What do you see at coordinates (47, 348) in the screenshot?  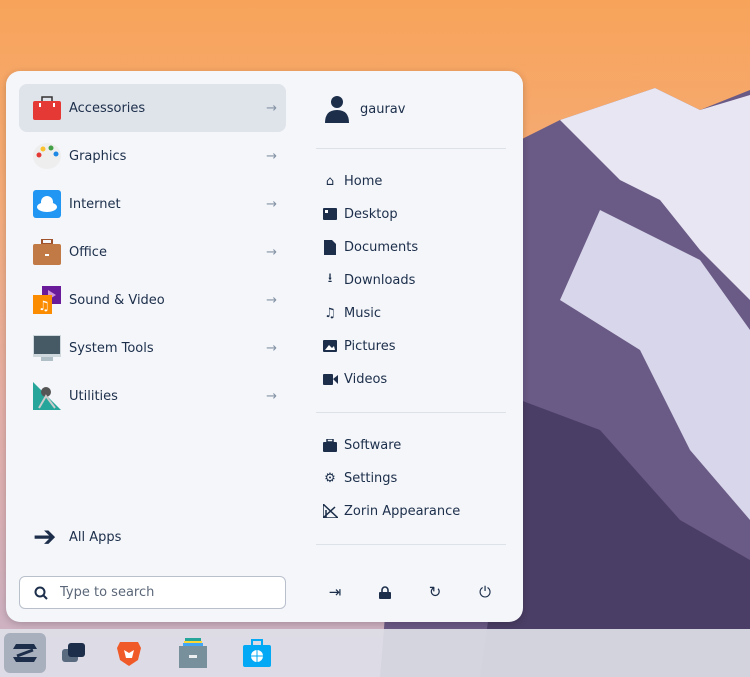 I see `monitor-icon` at bounding box center [47, 348].